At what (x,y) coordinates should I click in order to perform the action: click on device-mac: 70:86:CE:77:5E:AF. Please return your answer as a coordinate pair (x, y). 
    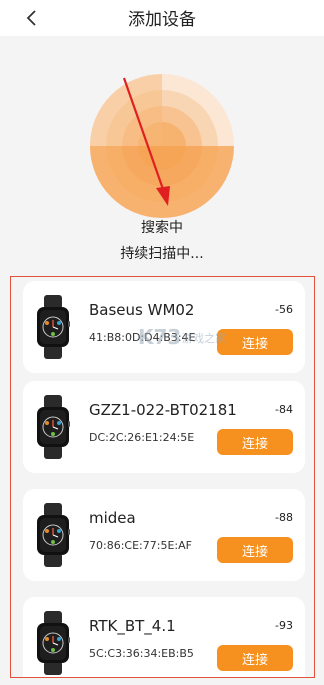
    Looking at the image, I should click on (140, 545).